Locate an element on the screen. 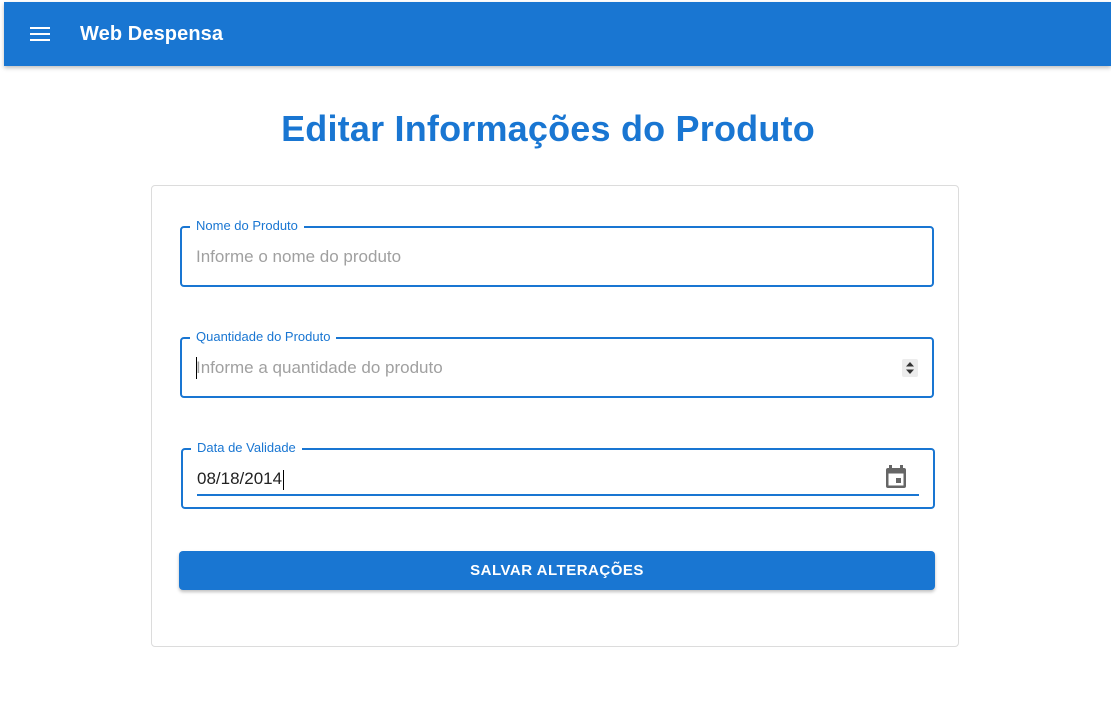  date-input-underline is located at coordinates (558, 495).